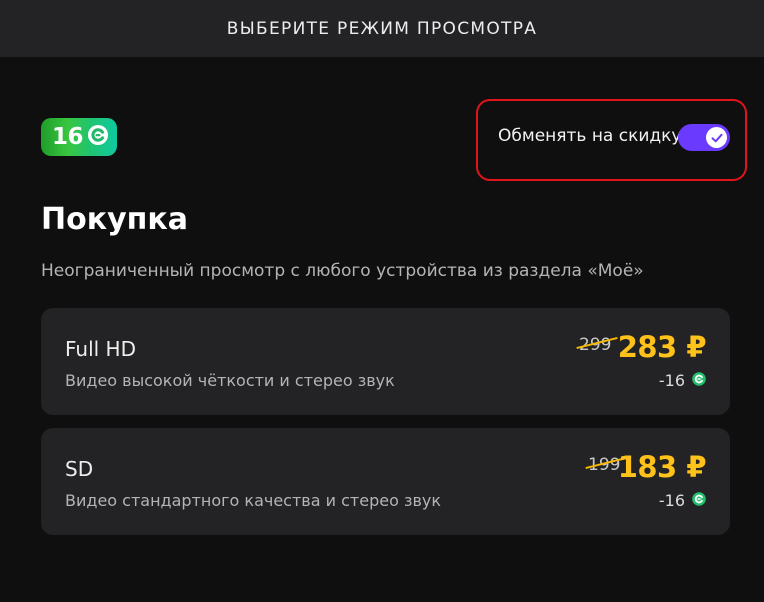 The width and height of the screenshot is (764, 602). Describe the element at coordinates (230, 380) in the screenshot. I see `option-description: Видео высокой чёткости и стерео звук` at that location.